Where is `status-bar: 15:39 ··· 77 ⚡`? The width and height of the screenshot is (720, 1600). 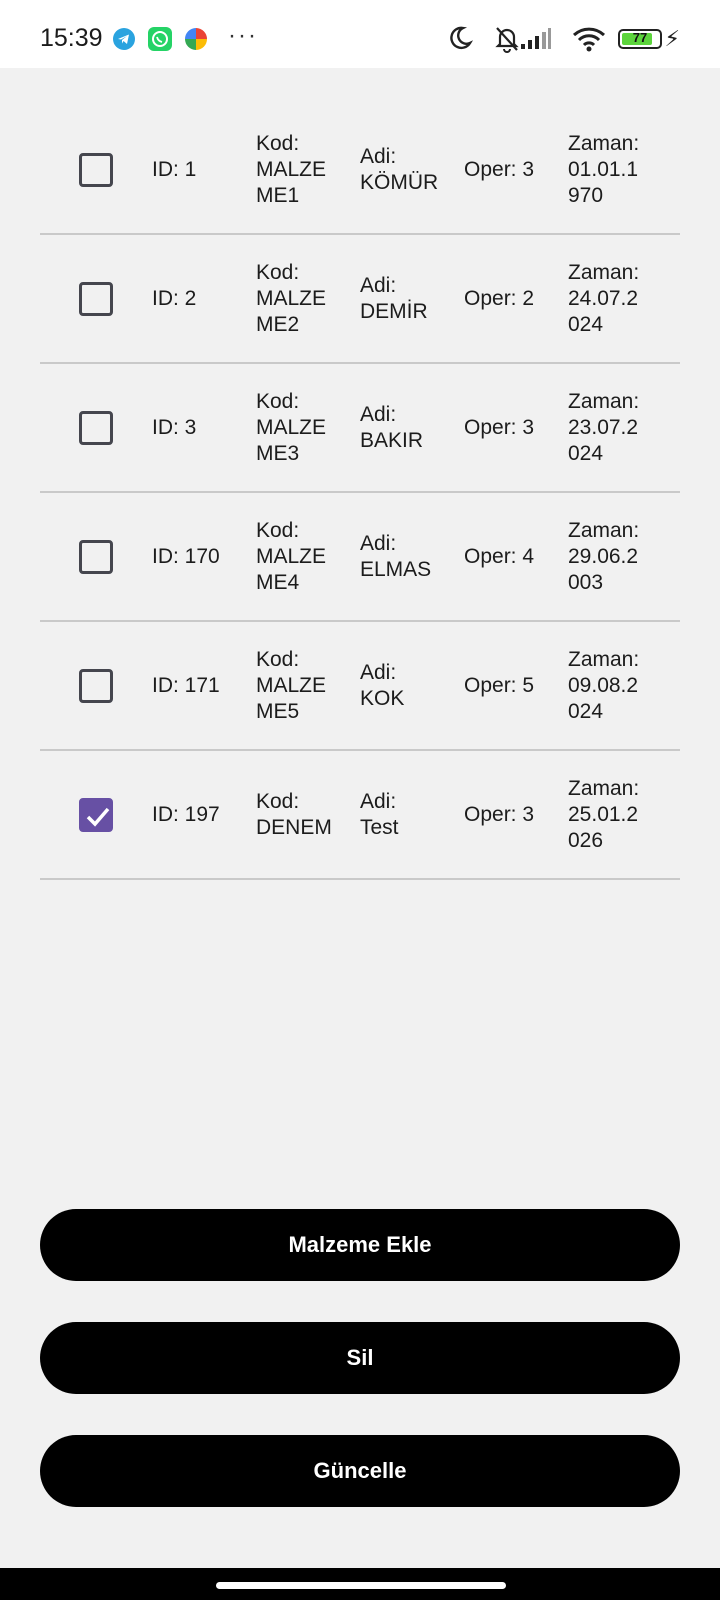 status-bar: 15:39 ··· 77 ⚡ is located at coordinates (360, 34).